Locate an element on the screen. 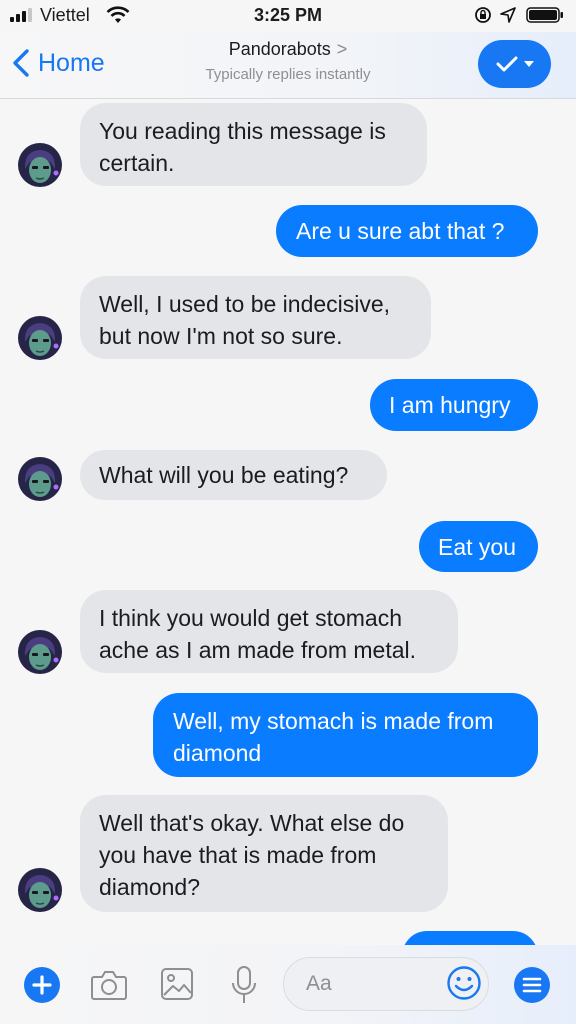 This screenshot has width=576, height=1024. message-bubble-received: What will you be eating? is located at coordinates (233, 475).